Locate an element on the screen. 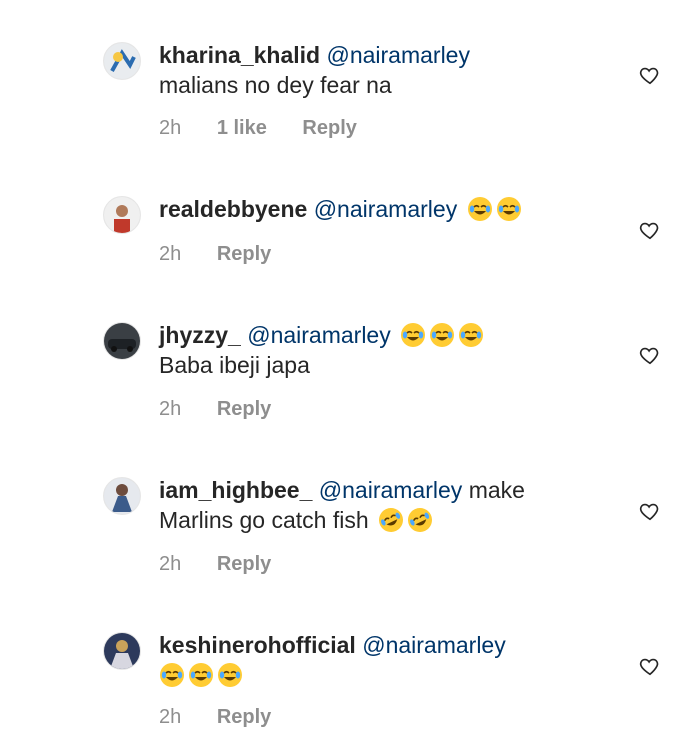 This screenshot has height=729, width=699. comment-username: jhyzzy_ is located at coordinates (200, 335).